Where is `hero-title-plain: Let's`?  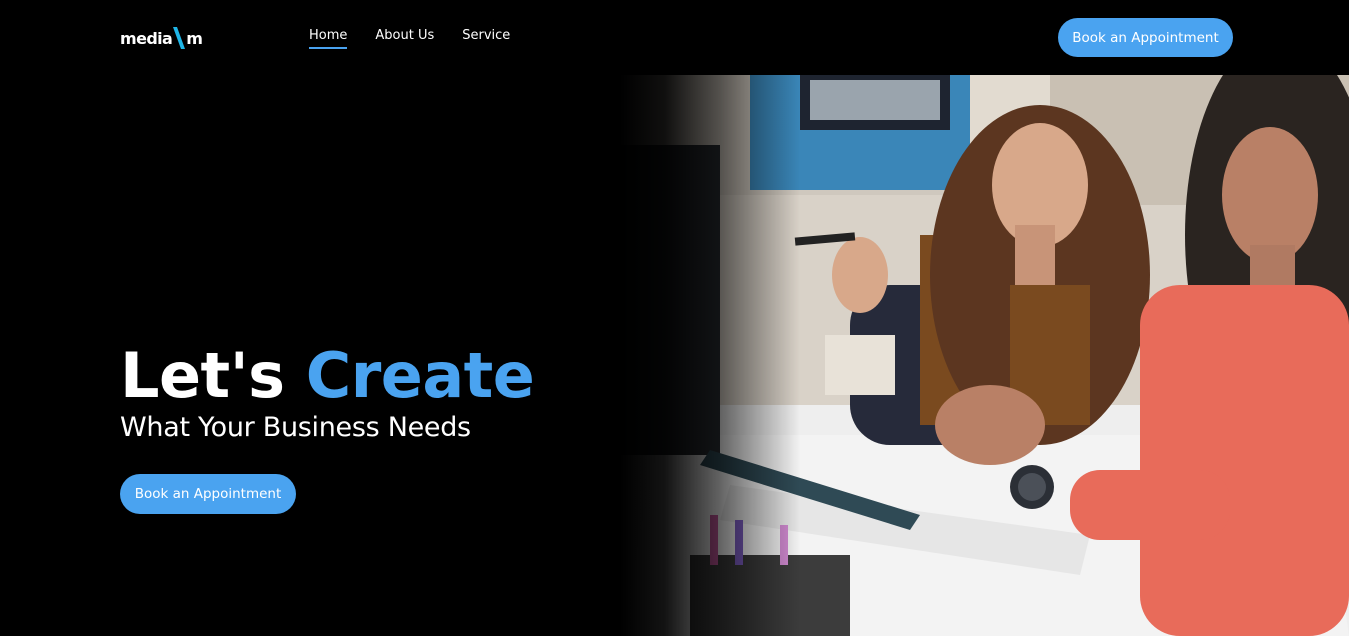 hero-title-plain: Let's is located at coordinates (202, 375).